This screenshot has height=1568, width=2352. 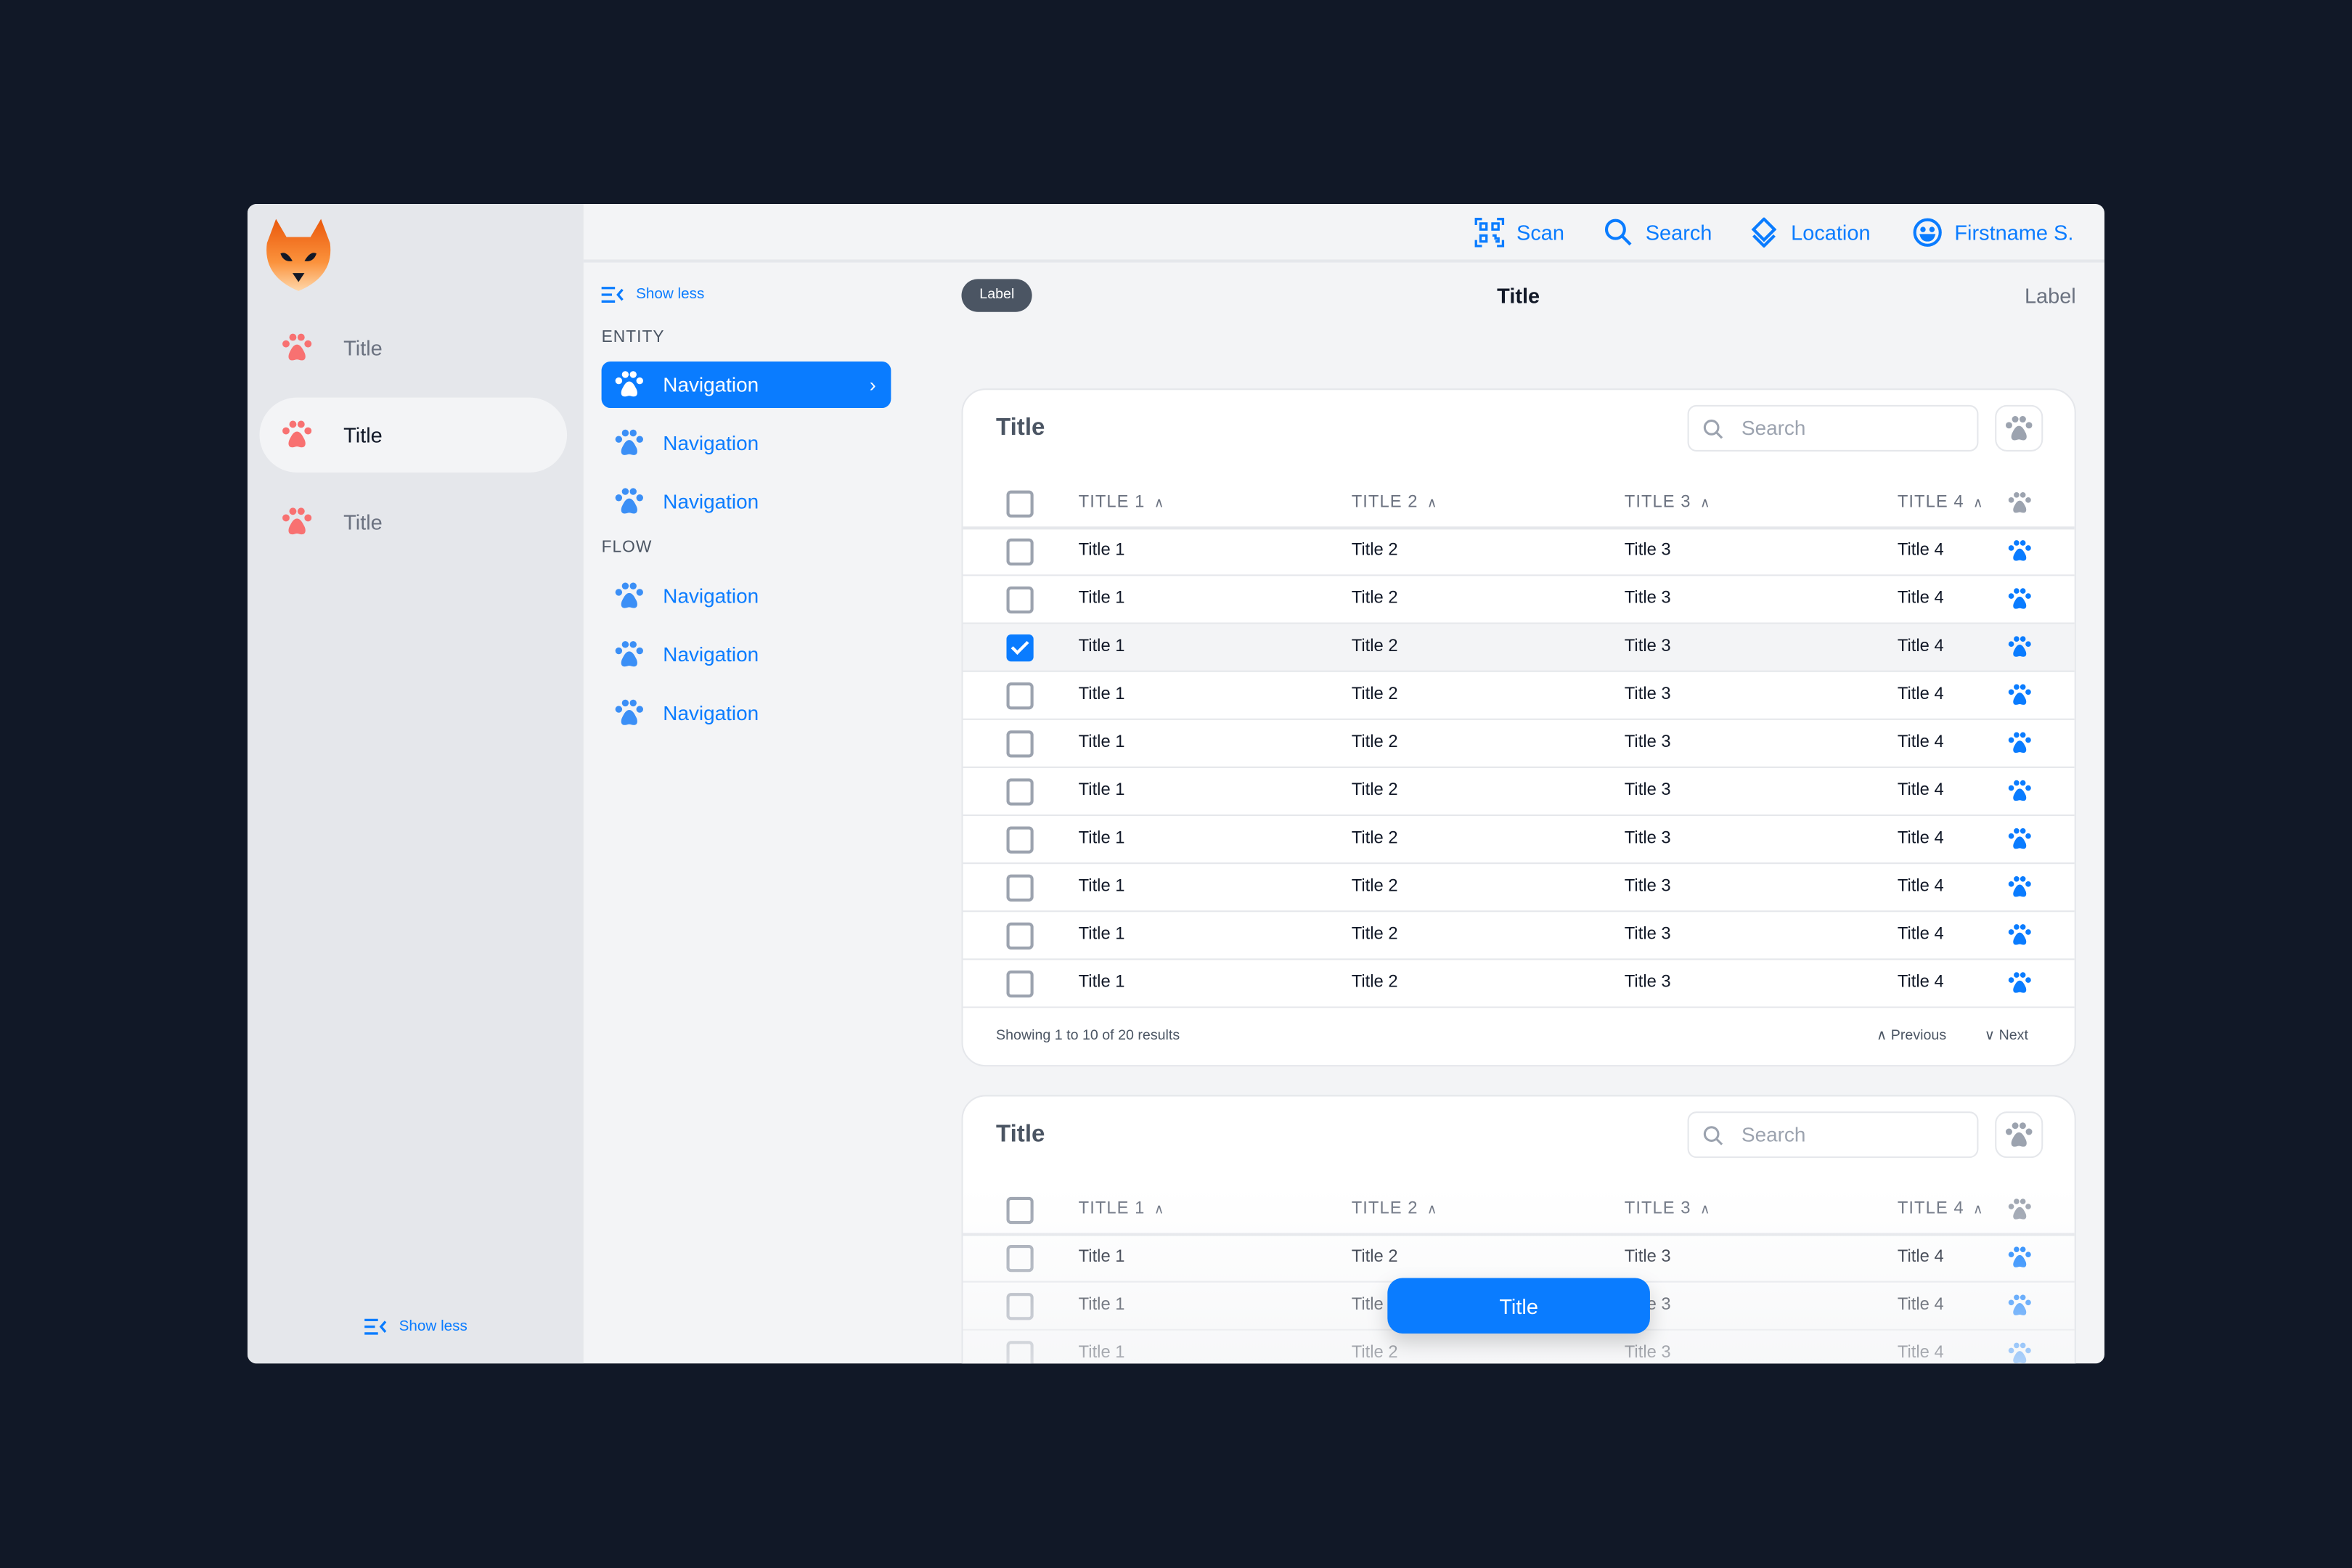 I want to click on nav-item-entity-2: Navigation, so click(x=747, y=444).